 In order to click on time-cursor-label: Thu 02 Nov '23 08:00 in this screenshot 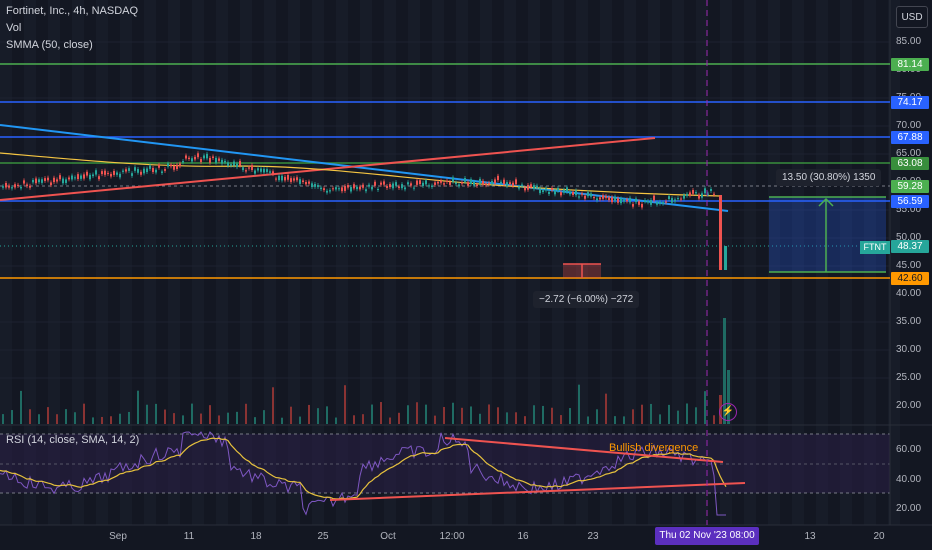, I will do `click(707, 536)`.